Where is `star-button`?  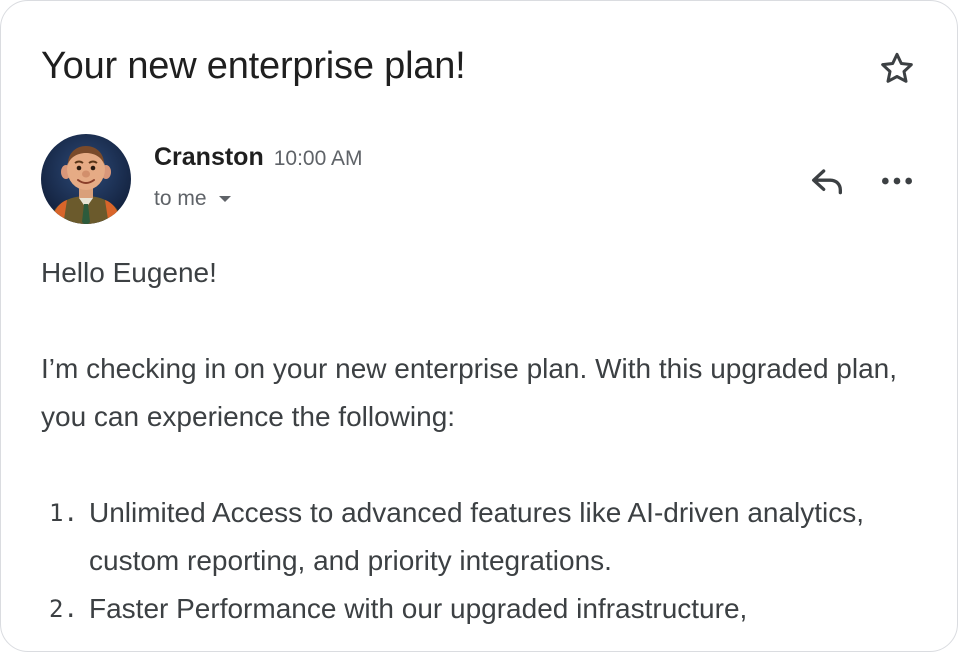
star-button is located at coordinates (897, 69).